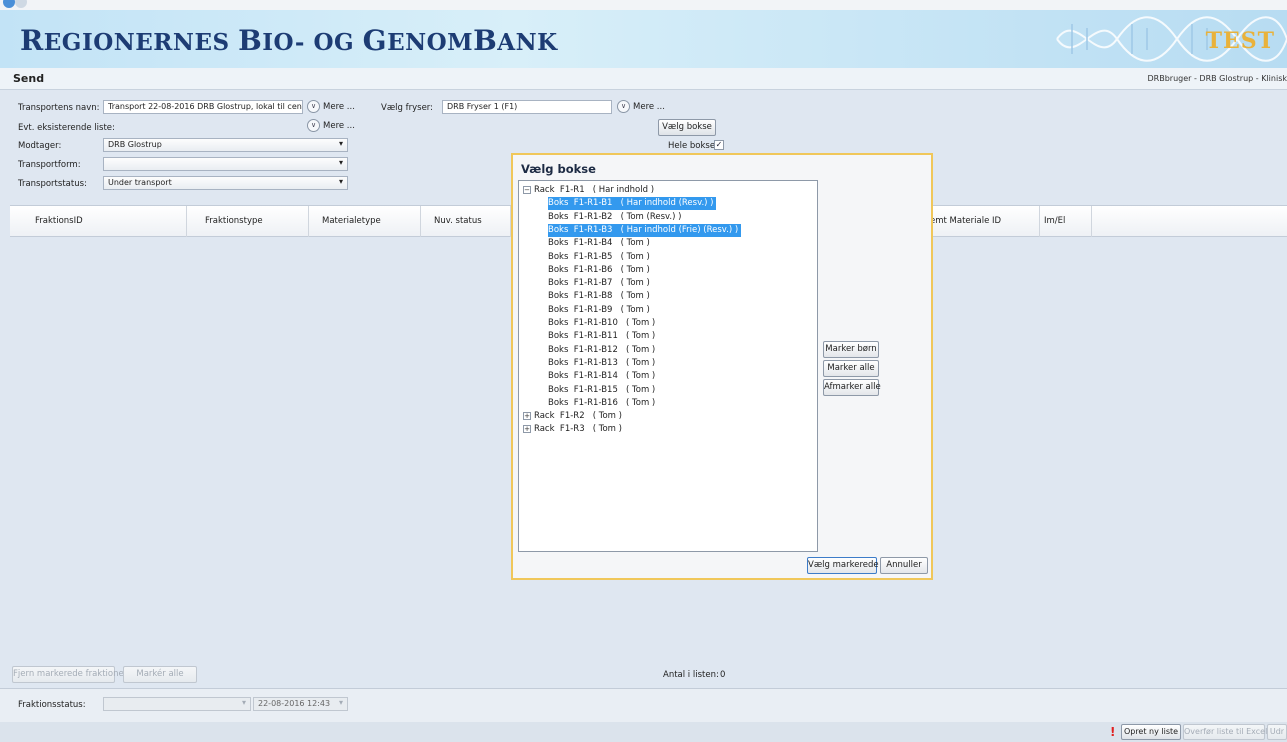 The height and width of the screenshot is (742, 1287). What do you see at coordinates (1066, 221) in the screenshot?
I see `column-header: Im/El` at bounding box center [1066, 221].